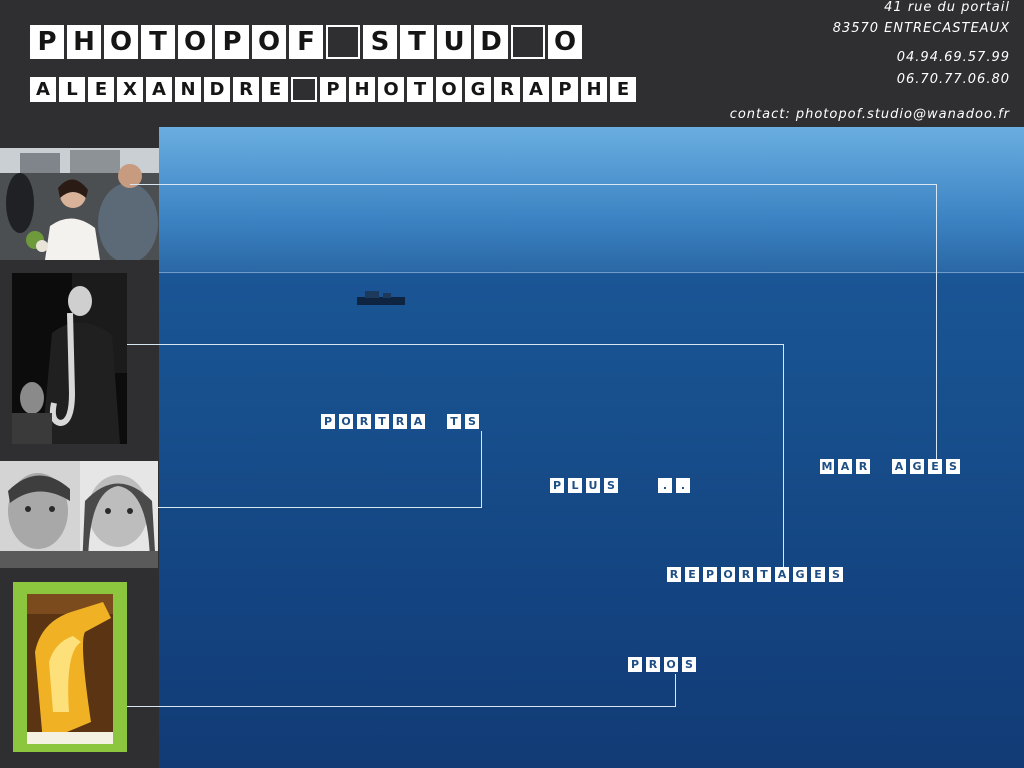 This screenshot has height=768, width=1024. I want to click on connector-line-portraits, so click(320, 507).